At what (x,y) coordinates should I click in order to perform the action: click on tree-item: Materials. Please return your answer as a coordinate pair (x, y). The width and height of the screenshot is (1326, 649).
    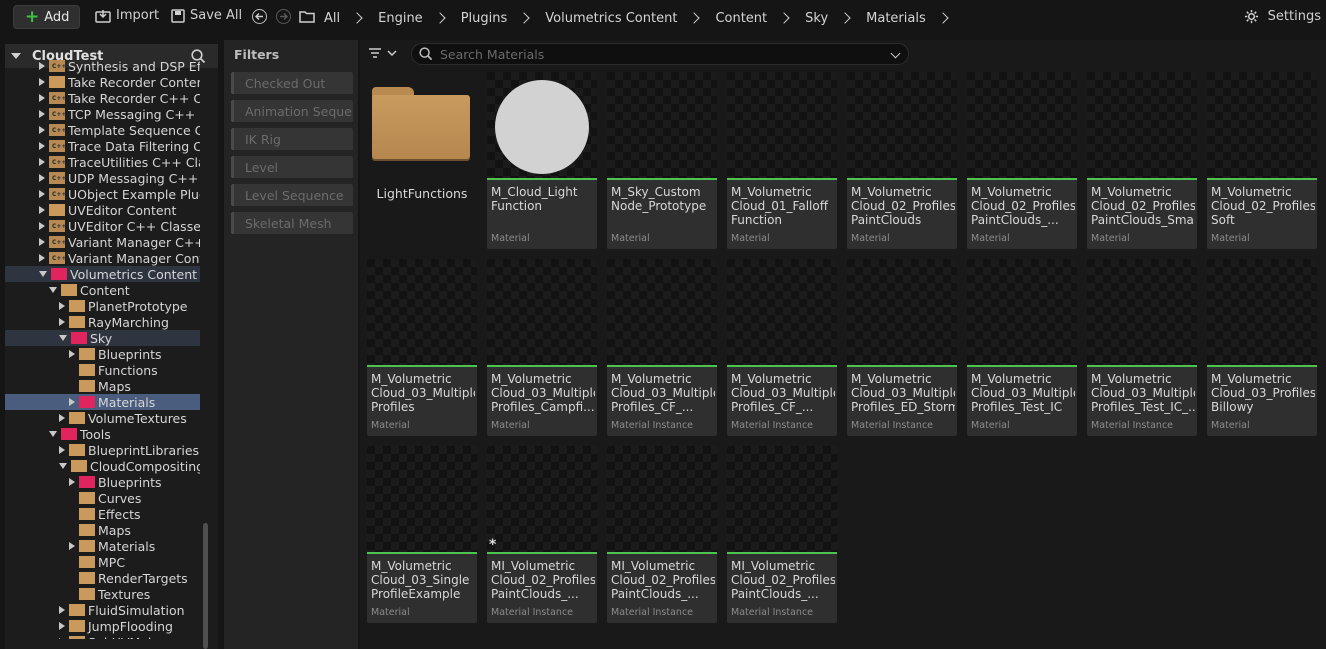
    Looking at the image, I should click on (102, 402).